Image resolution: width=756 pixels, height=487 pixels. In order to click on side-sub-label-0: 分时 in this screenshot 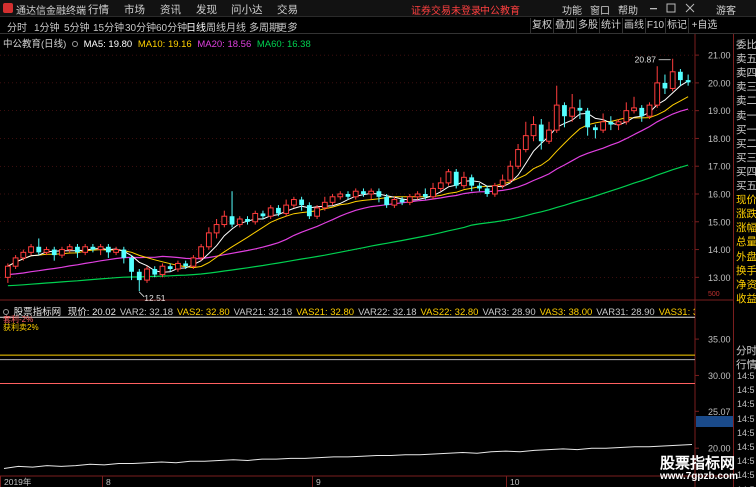, I will do `click(746, 350)`.